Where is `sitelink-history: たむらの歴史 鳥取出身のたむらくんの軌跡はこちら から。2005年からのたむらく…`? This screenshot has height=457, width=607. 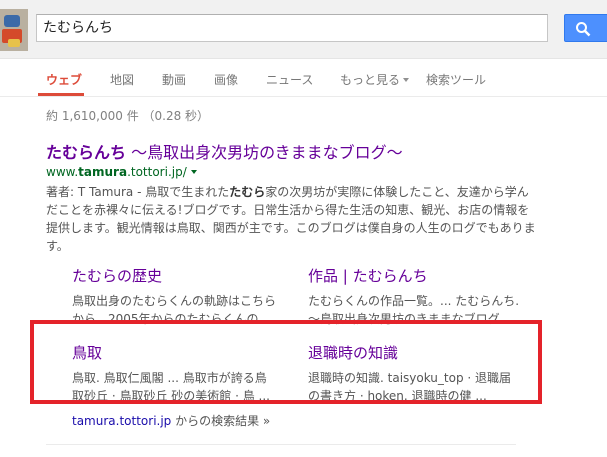
sitelink-history: たむらの歴史 鳥取出身のたむらくんの軌跡はこちら から。2005年からのたむらく… is located at coordinates (179, 296).